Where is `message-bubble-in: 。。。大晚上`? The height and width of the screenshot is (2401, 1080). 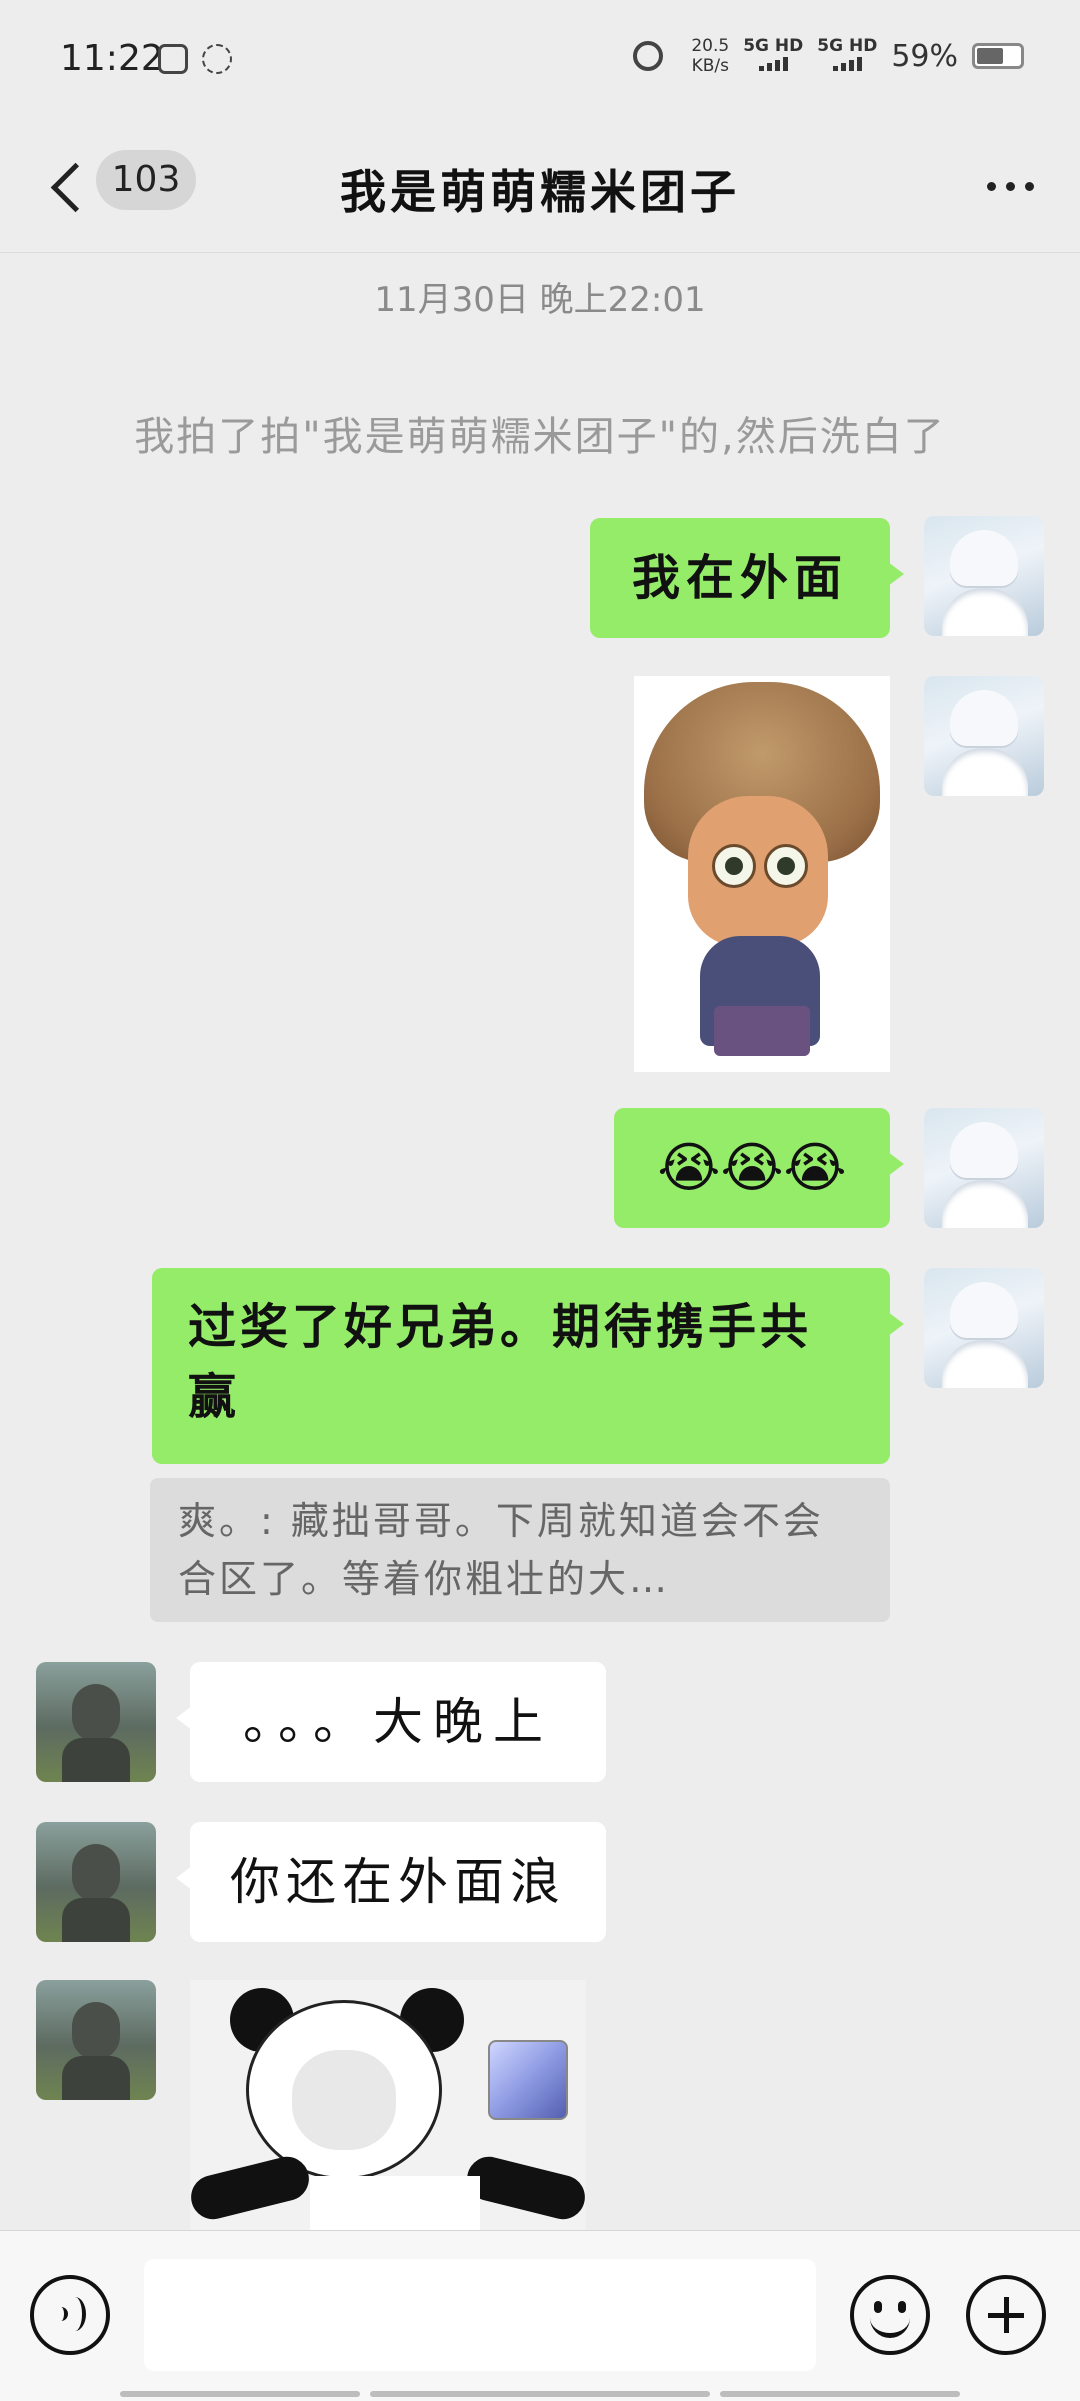 message-bubble-in: 。。。大晚上 is located at coordinates (391, 1722).